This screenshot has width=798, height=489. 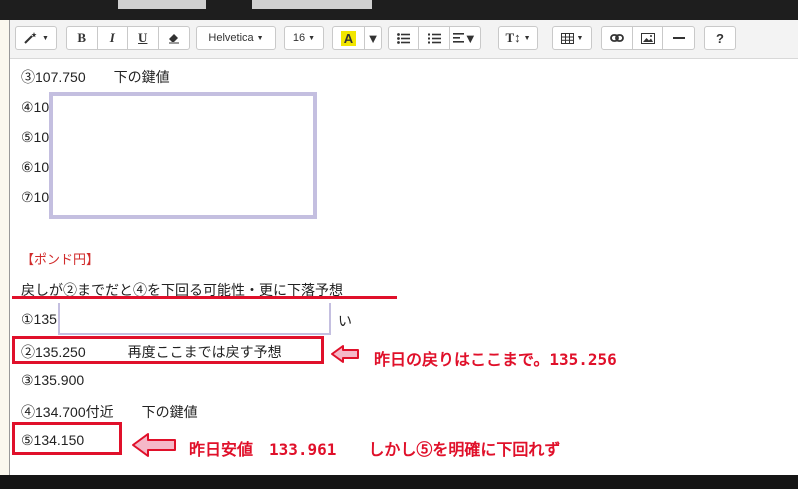 I want to click on magic-wand-icon, so click(x=30, y=38).